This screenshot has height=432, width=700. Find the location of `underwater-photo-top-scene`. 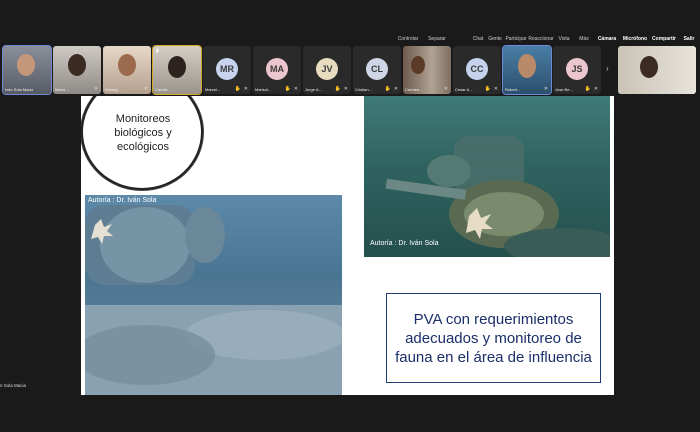

underwater-photo-top-scene is located at coordinates (497, 196).